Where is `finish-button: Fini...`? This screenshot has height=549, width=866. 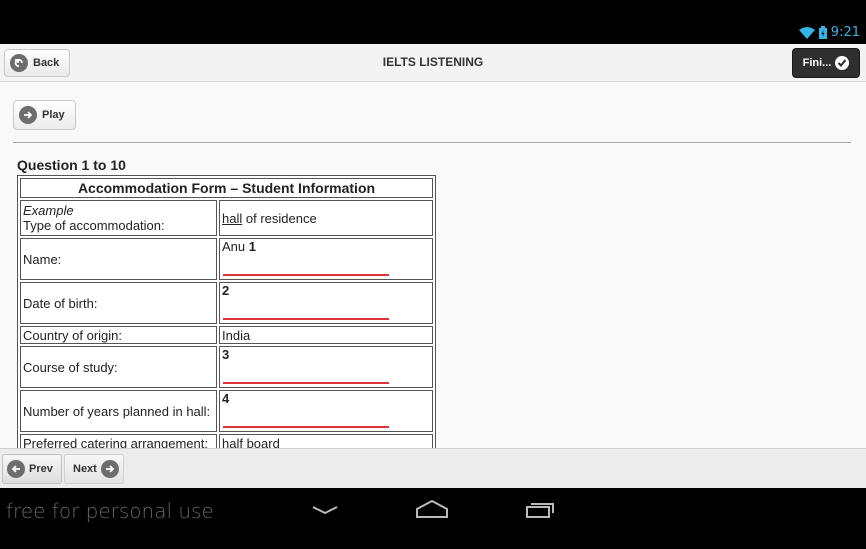
finish-button: Fini... is located at coordinates (826, 63).